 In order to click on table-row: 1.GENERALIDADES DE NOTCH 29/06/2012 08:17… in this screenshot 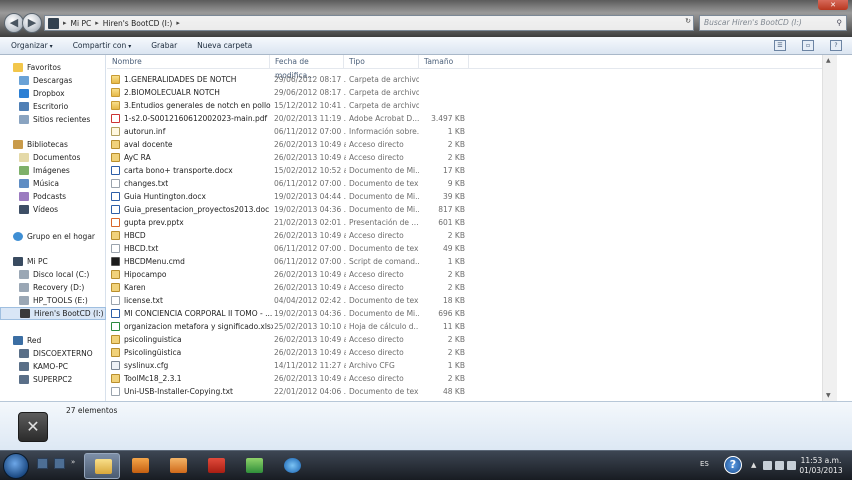, I will do `click(472, 79)`.